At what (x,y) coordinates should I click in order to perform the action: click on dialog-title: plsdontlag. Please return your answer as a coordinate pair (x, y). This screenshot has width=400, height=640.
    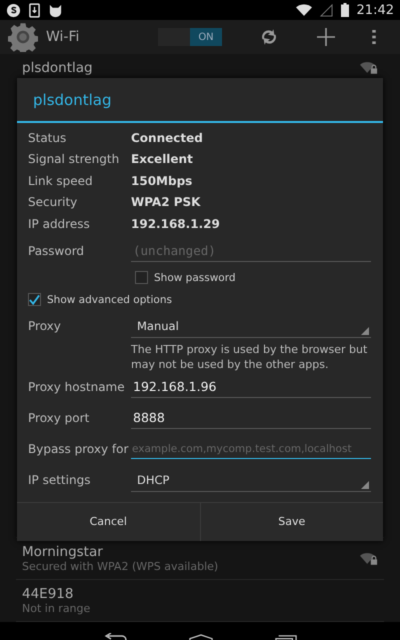
    Looking at the image, I should click on (200, 100).